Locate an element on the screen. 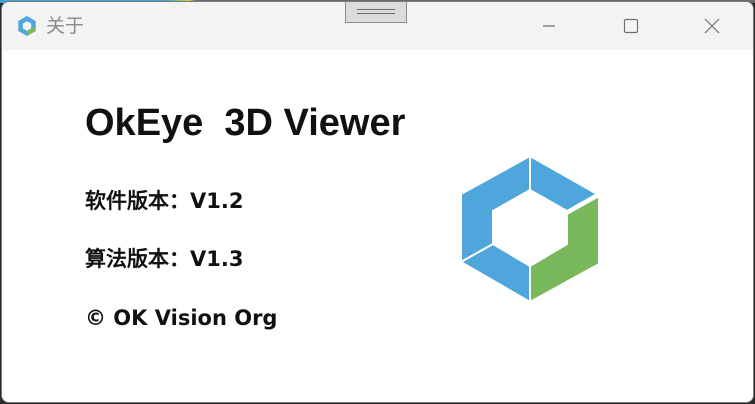 The height and width of the screenshot is (404, 755). minimize-icon is located at coordinates (549, 26).